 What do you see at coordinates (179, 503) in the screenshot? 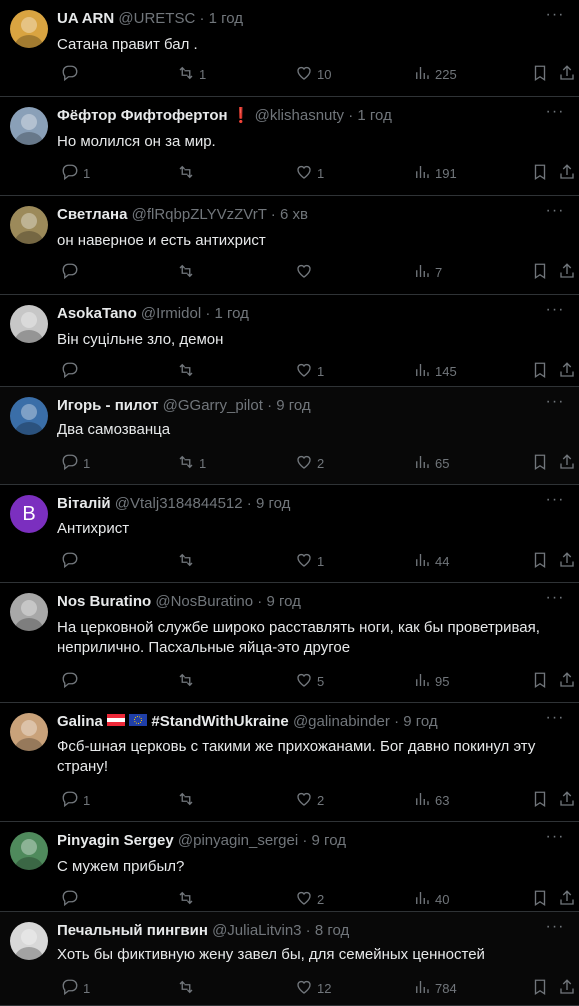
I see `author-handle: @Vtalj3184844512` at bounding box center [179, 503].